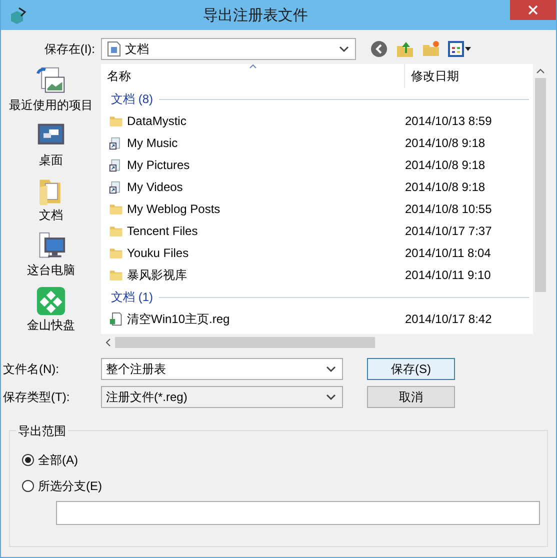 The width and height of the screenshot is (557, 558). Describe the element at coordinates (379, 49) in the screenshot. I see `back-icon` at that location.